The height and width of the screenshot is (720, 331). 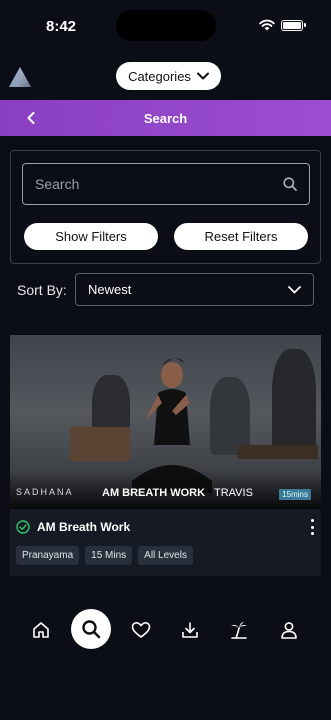 What do you see at coordinates (154, 493) in the screenshot?
I see `thumbnail-title: AM BREATH WORK` at bounding box center [154, 493].